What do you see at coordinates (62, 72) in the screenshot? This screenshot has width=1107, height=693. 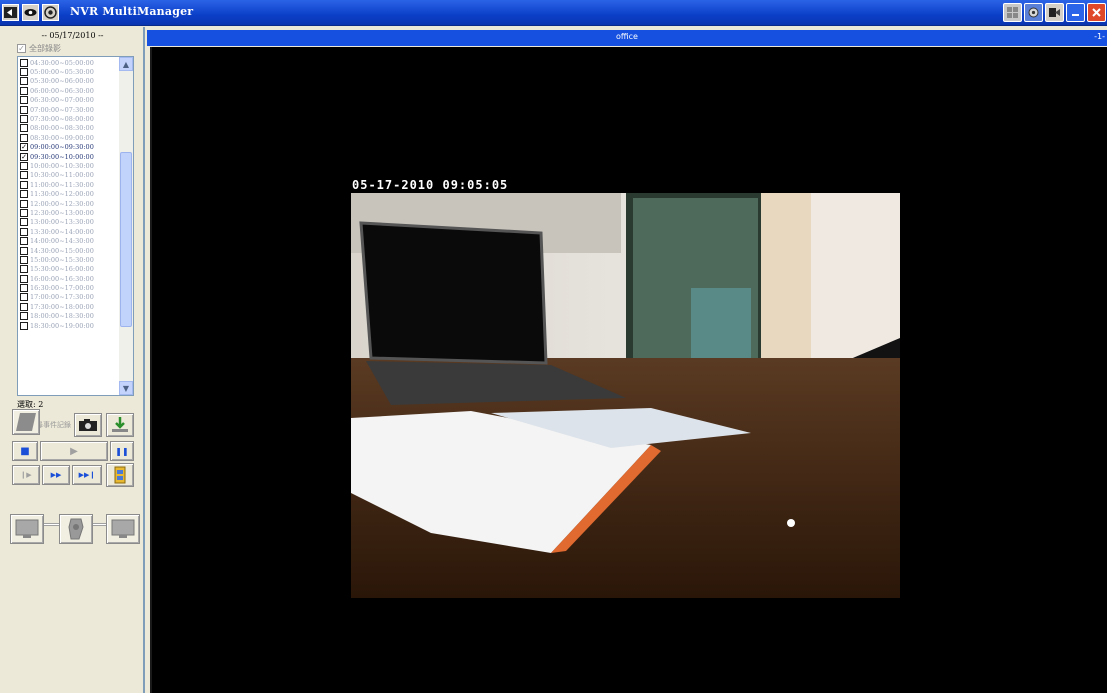 I see `time-slot-label: 05:00:00~05:30:00` at bounding box center [62, 72].